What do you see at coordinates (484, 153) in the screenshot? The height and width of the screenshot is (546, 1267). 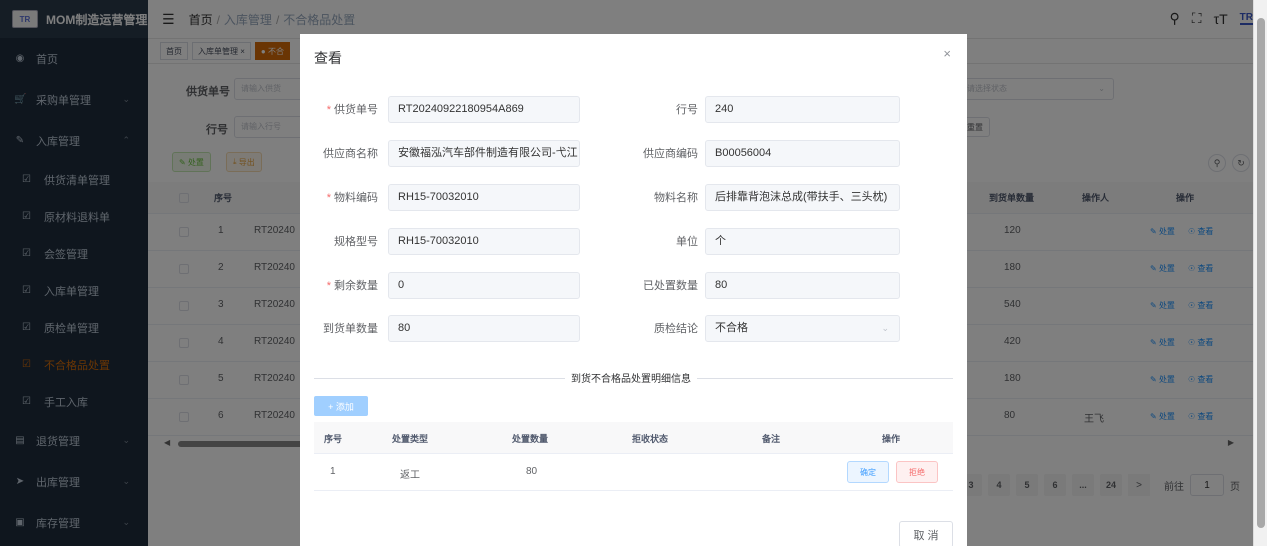 I see `supplier-name-field: 安徽福泓汽车部件制造有限公司-弋江` at bounding box center [484, 153].